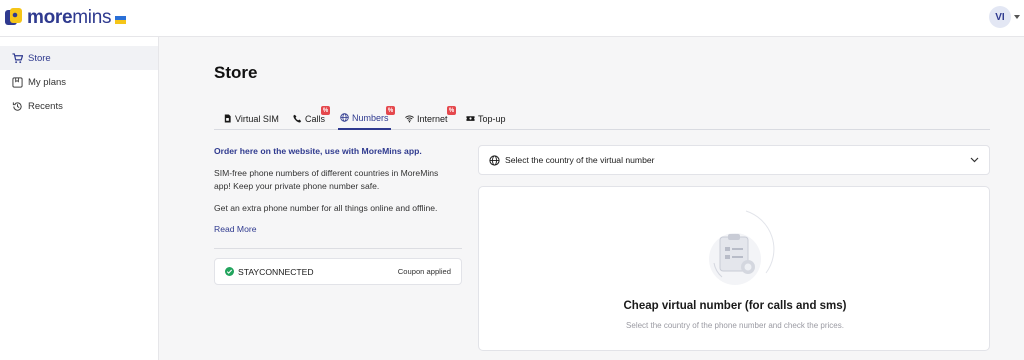 The image size is (1024, 360). What do you see at coordinates (297, 118) in the screenshot?
I see `phone-icon` at bounding box center [297, 118].